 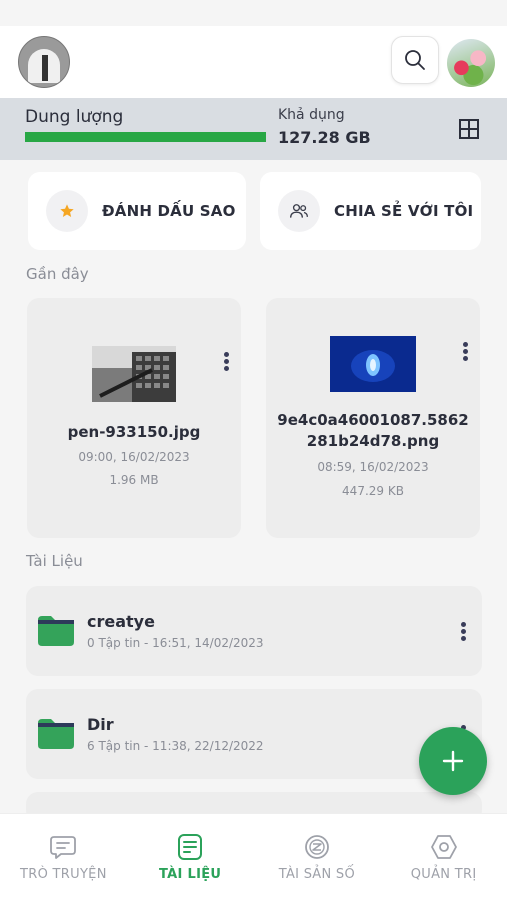 I want to click on tab-admin: QUẢN TRỊ, so click(x=443, y=857).